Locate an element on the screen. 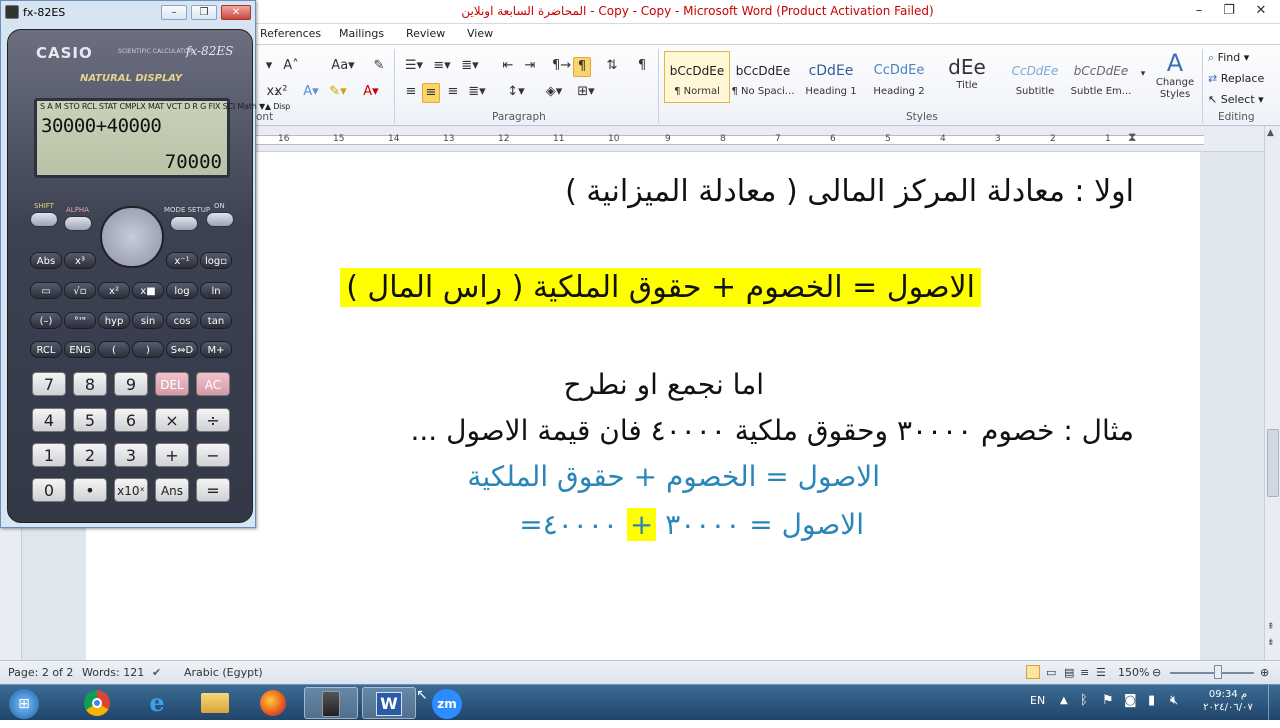 This screenshot has height=728, width=1280. multiply-key: × is located at coordinates (172, 420).